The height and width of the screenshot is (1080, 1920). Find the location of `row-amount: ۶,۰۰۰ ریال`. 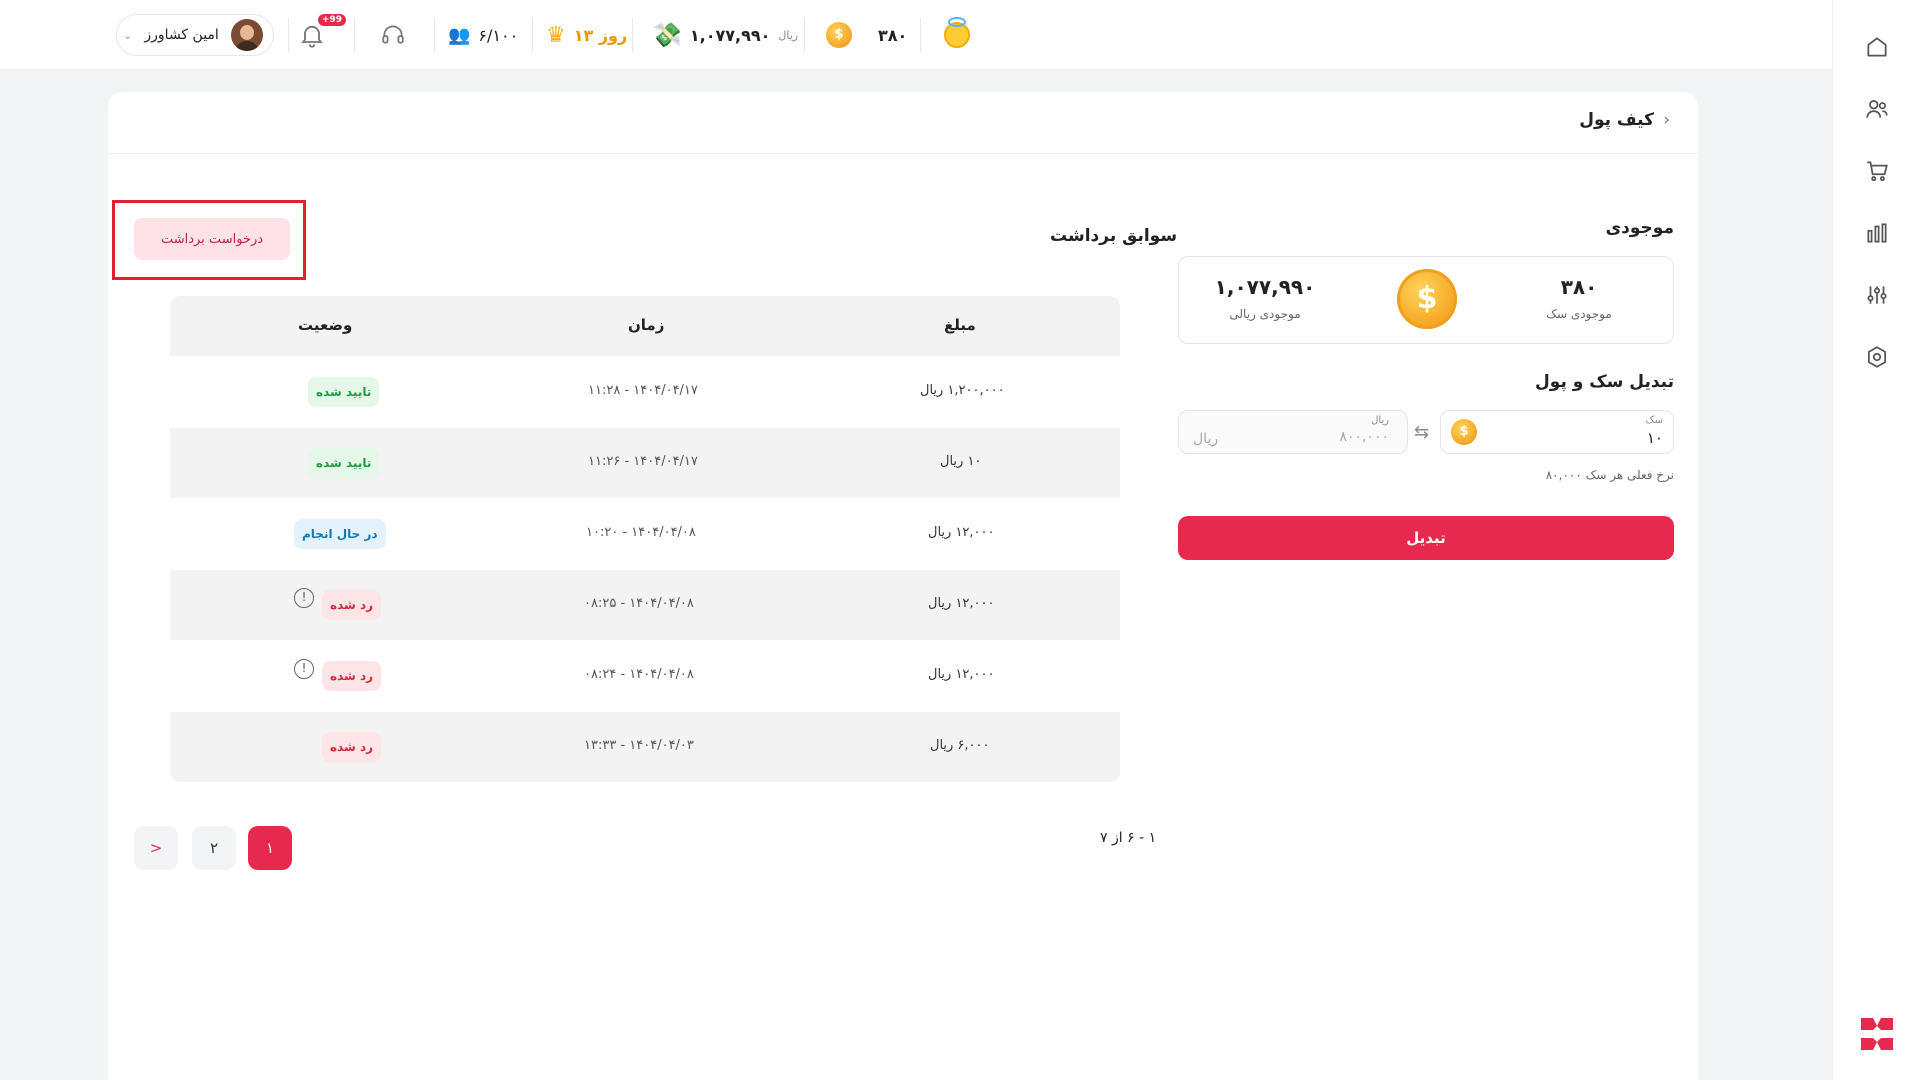

row-amount: ۶,۰۰۰ ریال is located at coordinates (960, 745).